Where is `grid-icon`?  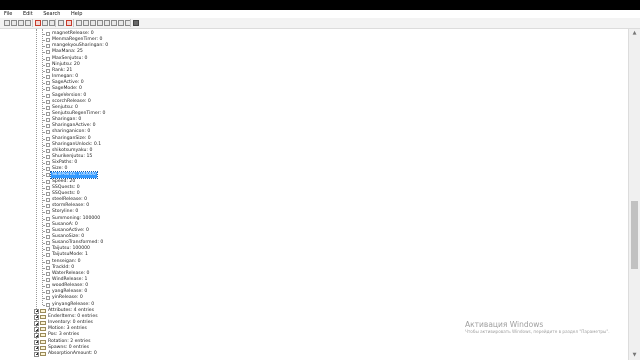 grid-icon is located at coordinates (136, 23).